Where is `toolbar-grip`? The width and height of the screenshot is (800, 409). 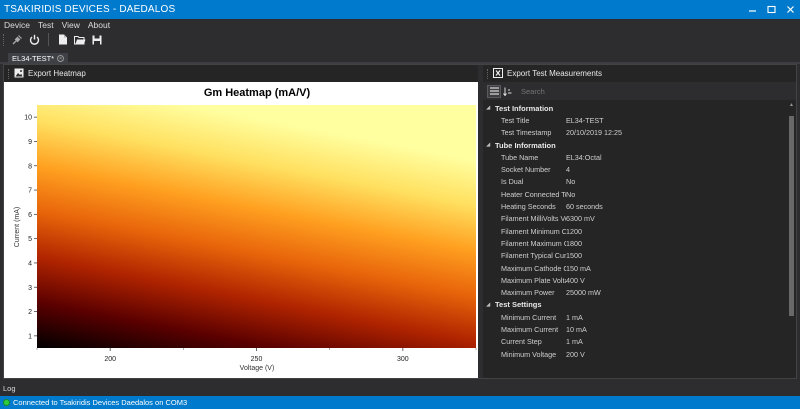
toolbar-grip is located at coordinates (4, 39).